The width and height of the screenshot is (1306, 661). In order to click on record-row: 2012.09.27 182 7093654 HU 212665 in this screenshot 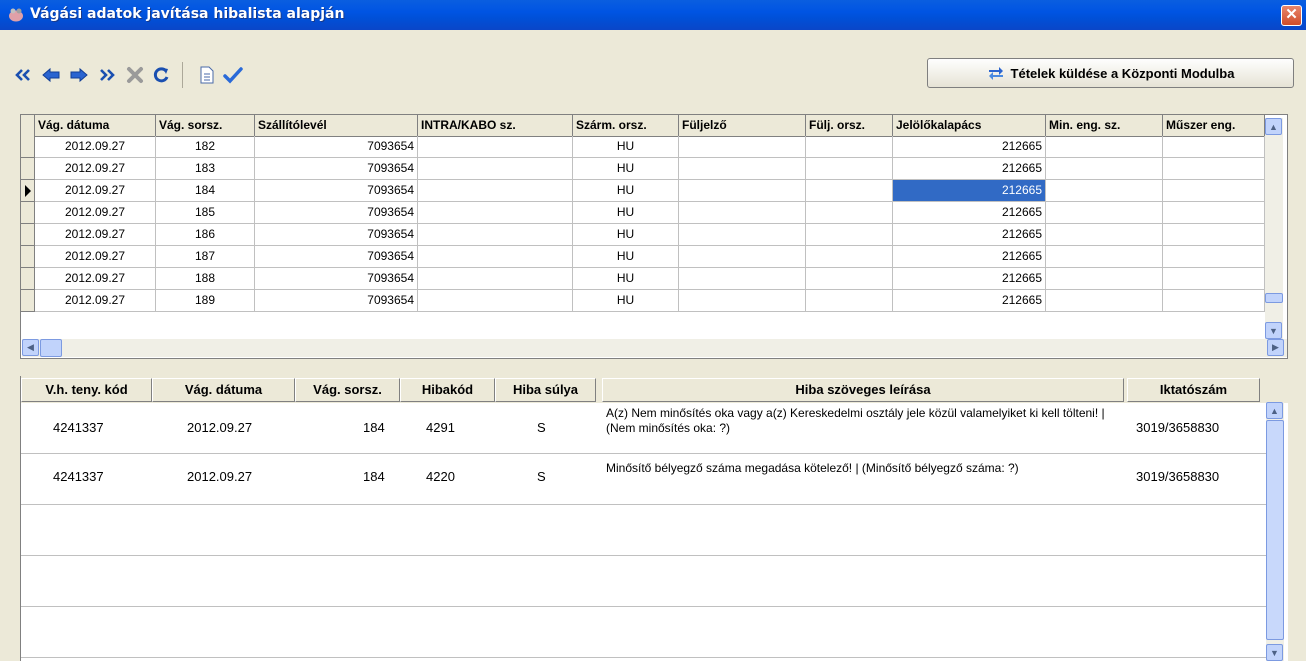, I will do `click(643, 147)`.